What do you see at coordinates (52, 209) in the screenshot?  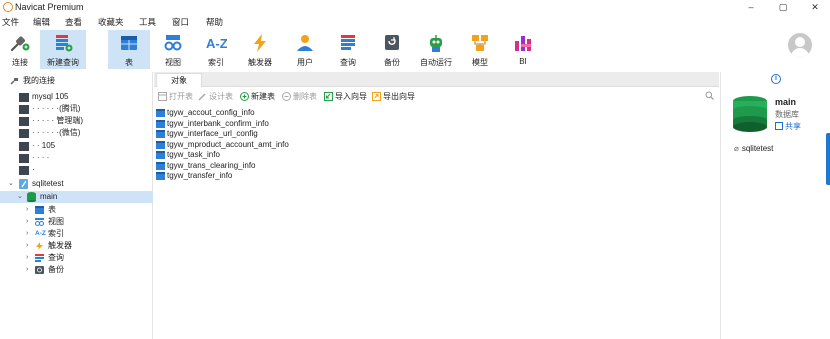 I see `tree-item-label: 表` at bounding box center [52, 209].